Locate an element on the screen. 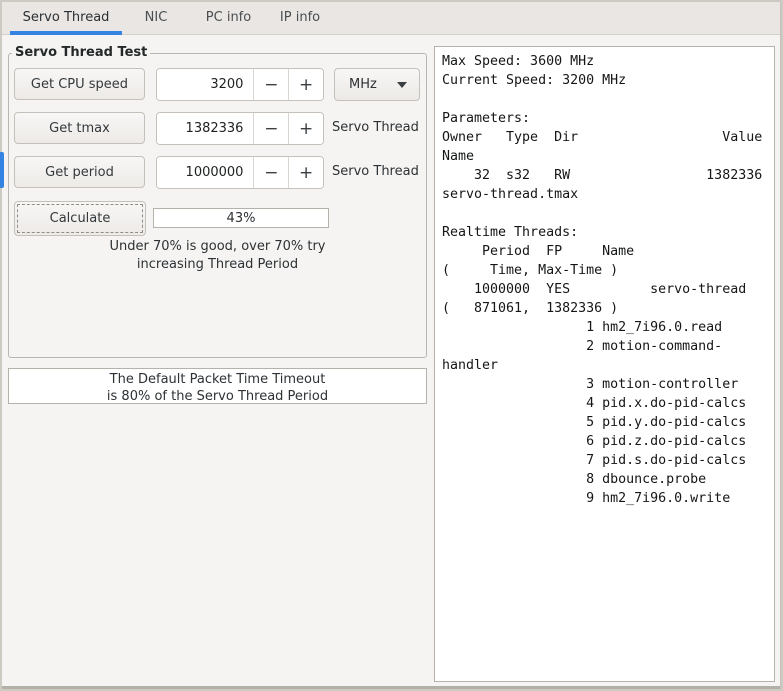 This screenshot has height=691, width=783. period-spinbox: 1000000 − + is located at coordinates (240, 172).